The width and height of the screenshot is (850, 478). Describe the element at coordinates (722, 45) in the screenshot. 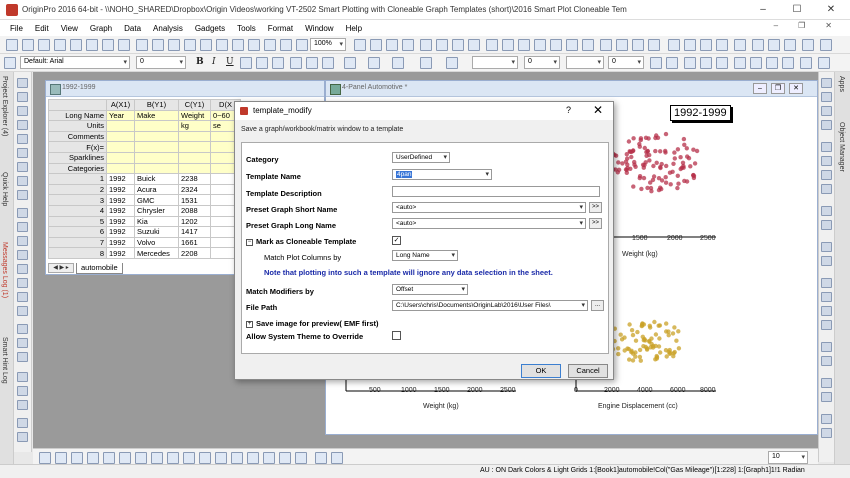

I see `filter-clear-icon` at that location.